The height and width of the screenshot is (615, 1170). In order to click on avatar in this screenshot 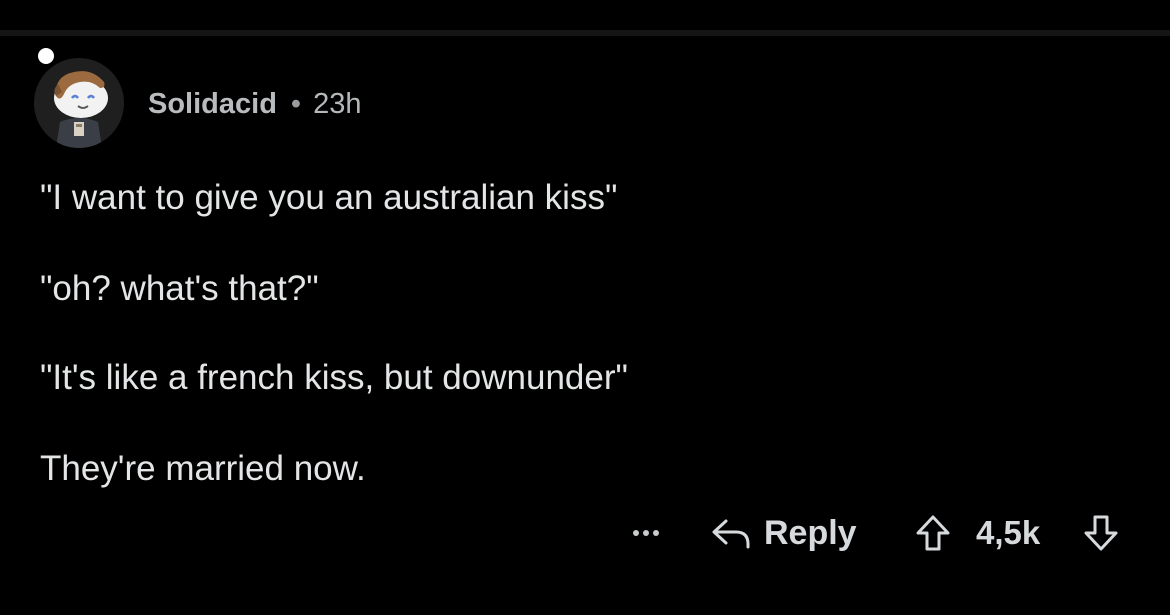, I will do `click(79, 103)`.